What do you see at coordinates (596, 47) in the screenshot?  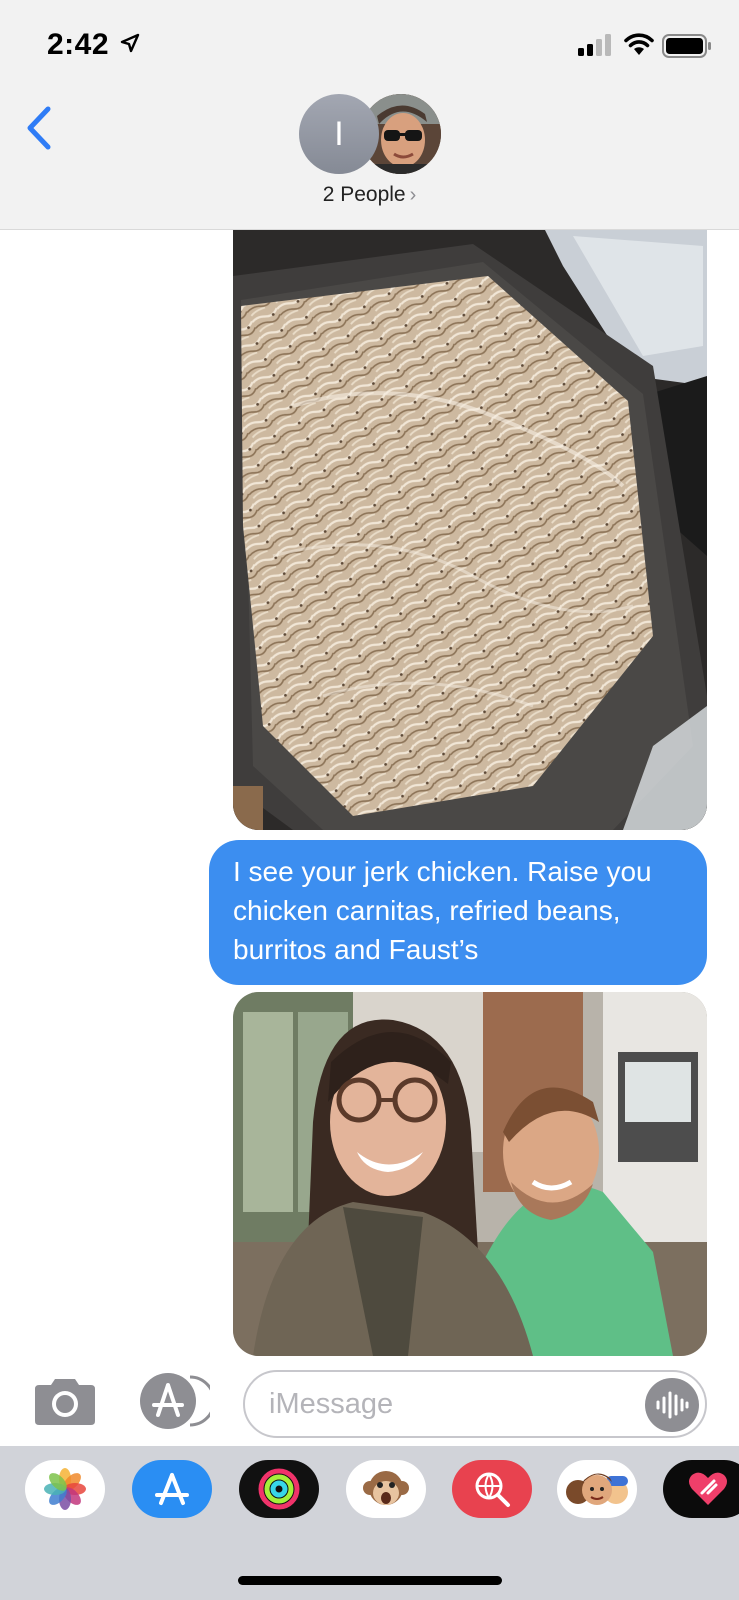 I see `cellular-signal-icon` at bounding box center [596, 47].